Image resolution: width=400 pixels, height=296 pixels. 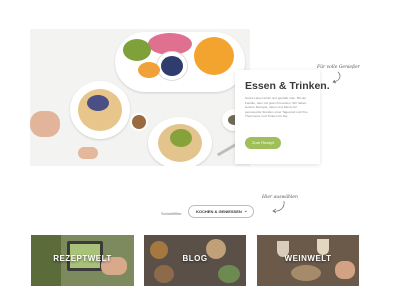 I want to click on recipe-button: Zum Rezept, so click(x=263, y=143).